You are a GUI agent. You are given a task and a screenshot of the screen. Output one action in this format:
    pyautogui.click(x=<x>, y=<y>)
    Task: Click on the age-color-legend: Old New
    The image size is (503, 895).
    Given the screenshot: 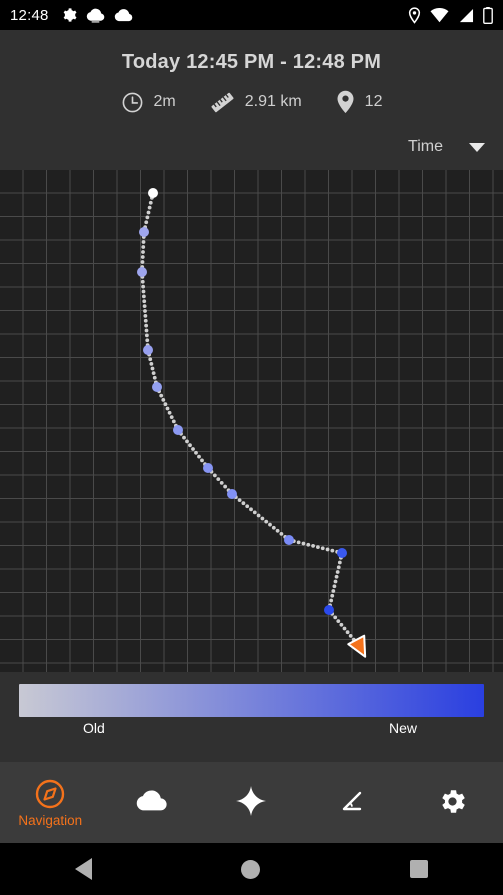 What is the action you would take?
    pyautogui.click(x=251, y=717)
    